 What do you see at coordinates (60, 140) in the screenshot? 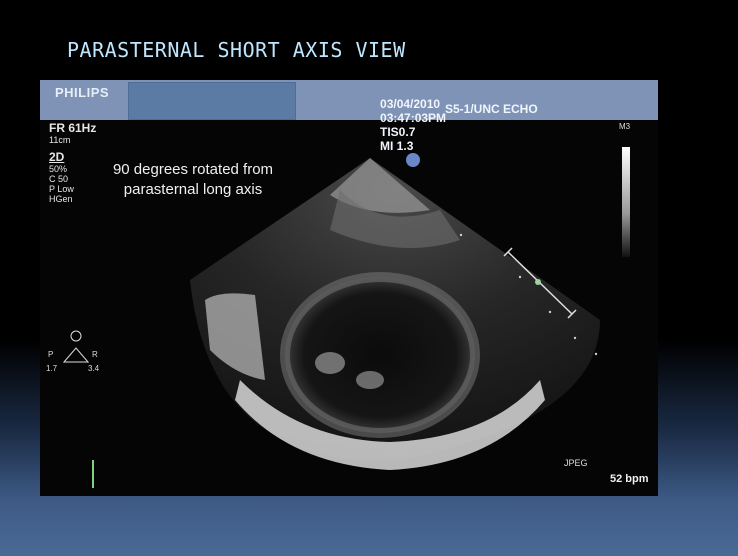
I see `depth: 11cm` at bounding box center [60, 140].